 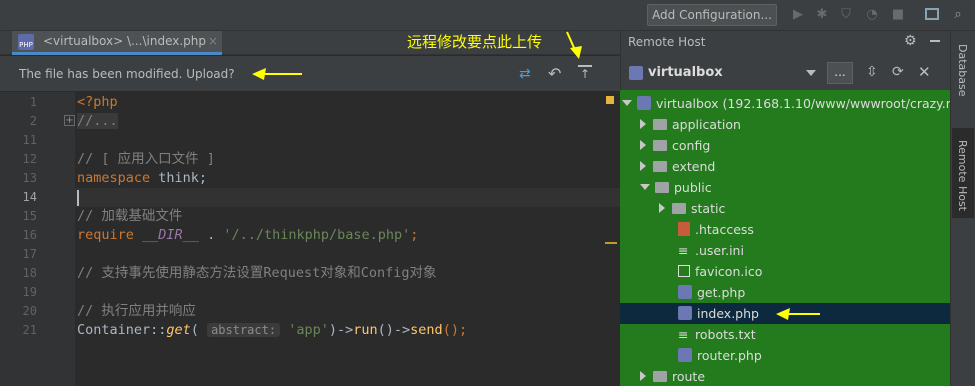 What do you see at coordinates (213, 41) in the screenshot?
I see `close-icon: ×` at bounding box center [213, 41].